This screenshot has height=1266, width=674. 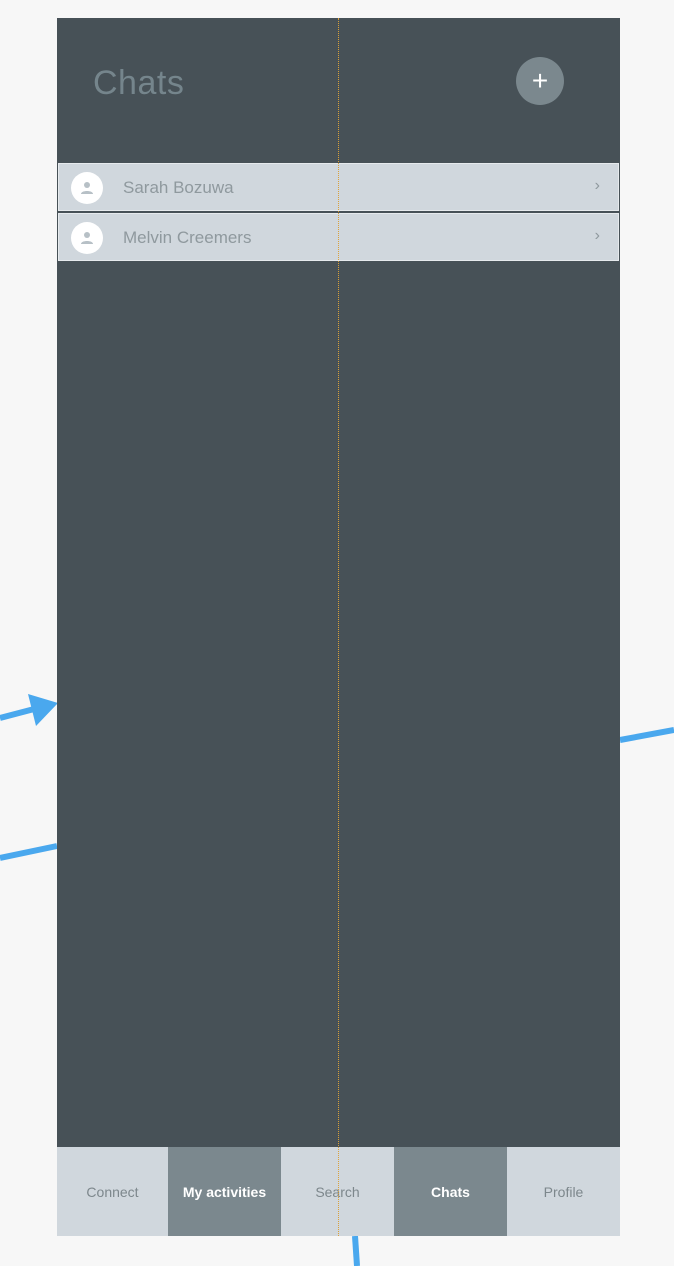 I want to click on arrow-line-right, so click(x=646, y=735).